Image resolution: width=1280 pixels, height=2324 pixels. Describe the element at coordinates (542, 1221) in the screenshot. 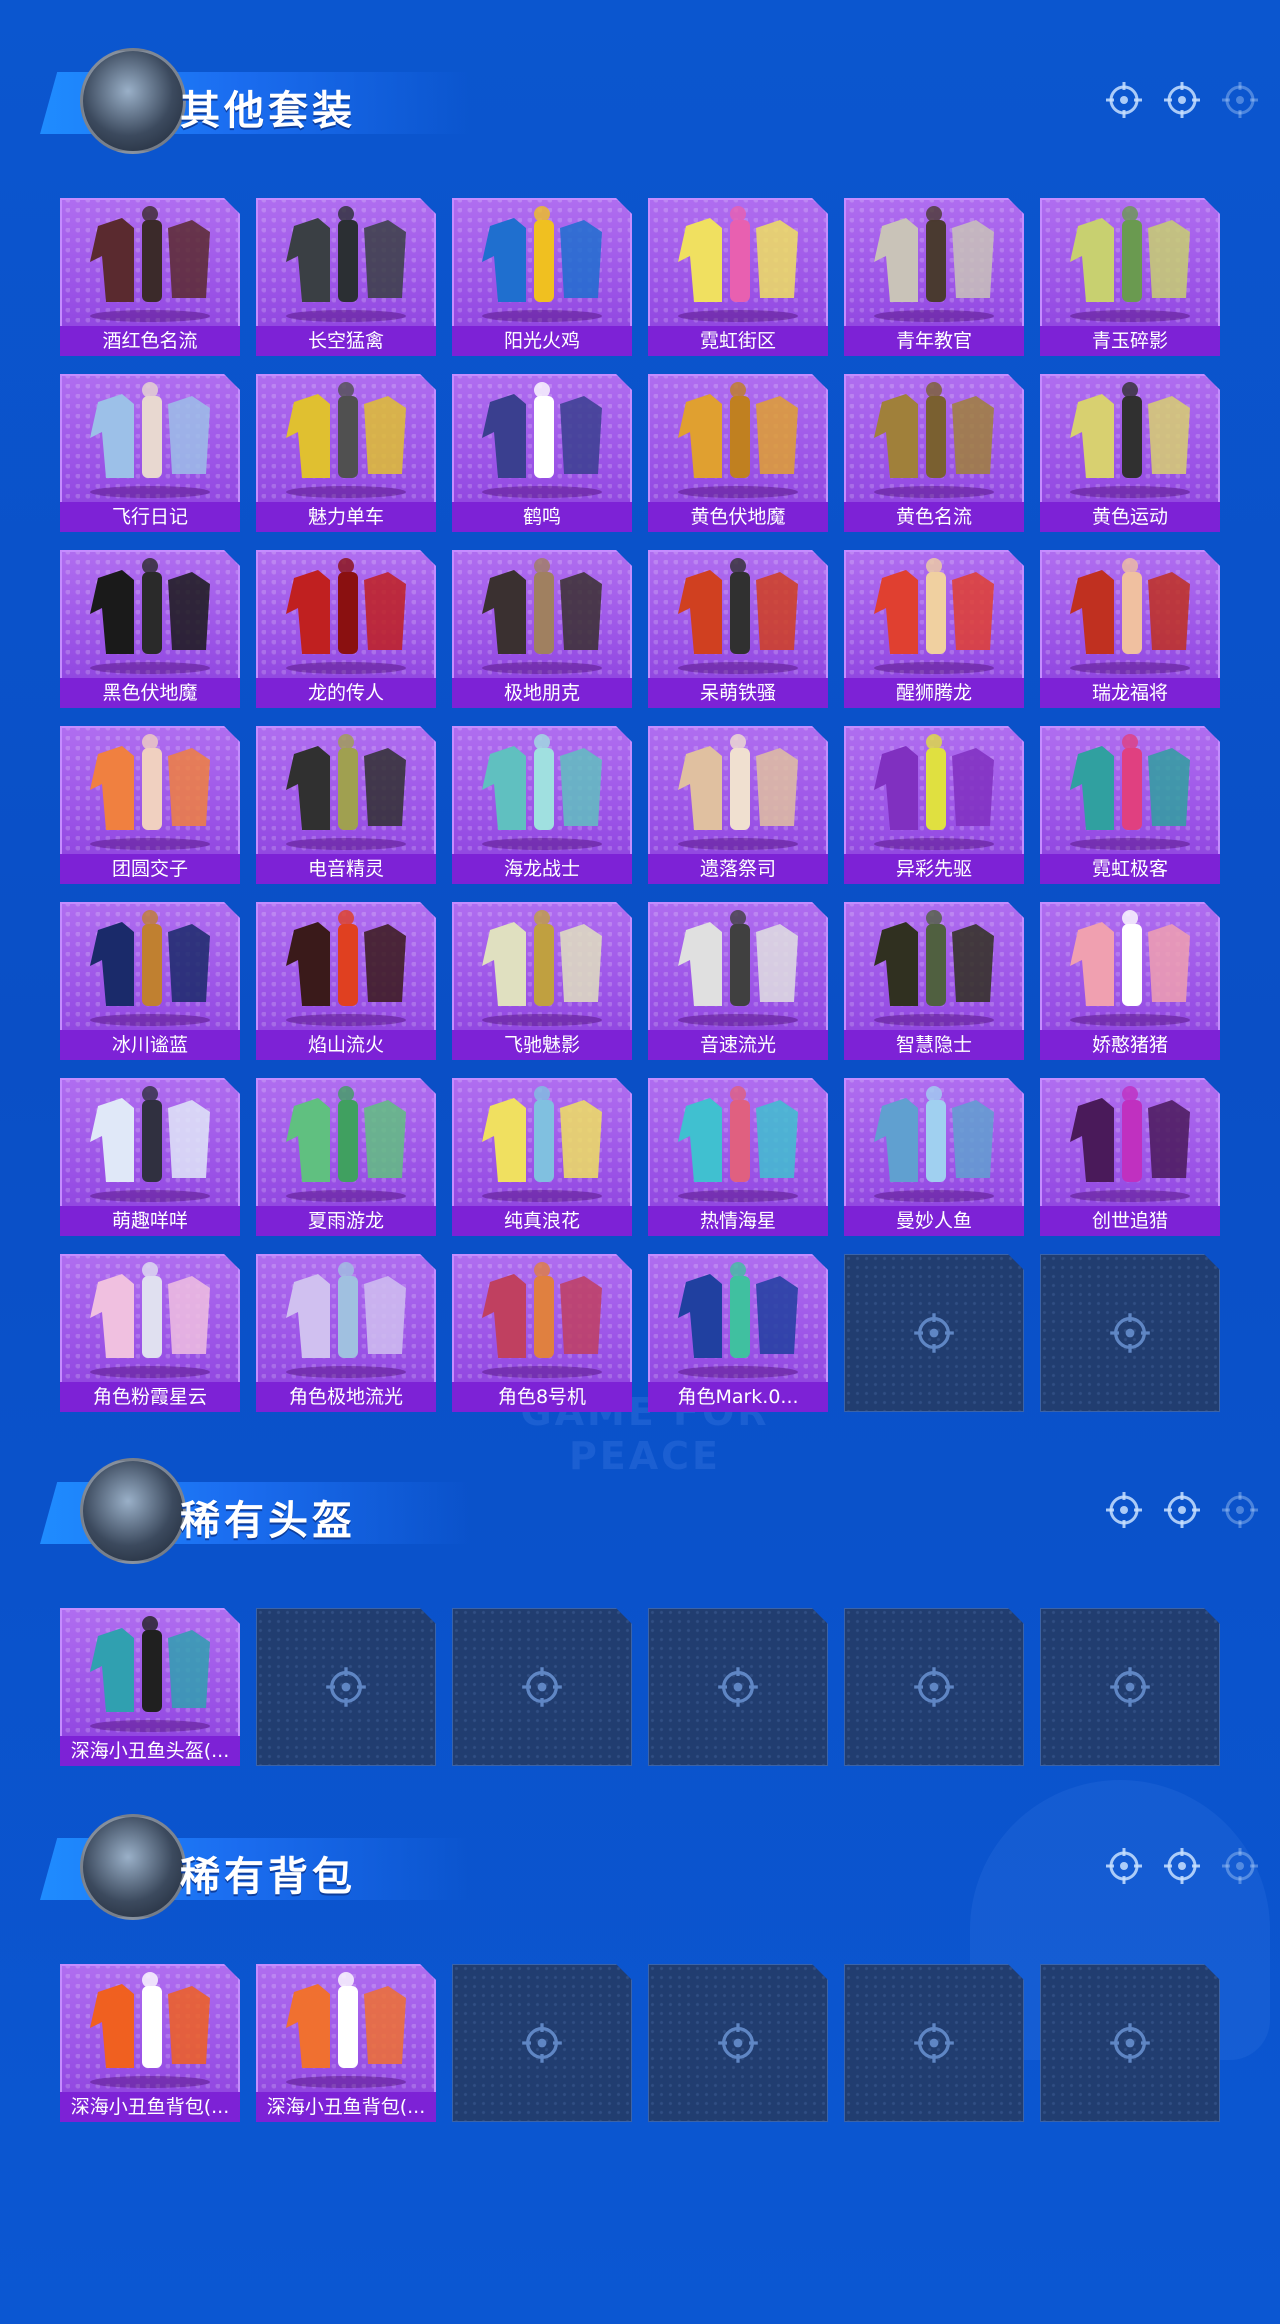

I see `item-label: 纯真浪花` at that location.